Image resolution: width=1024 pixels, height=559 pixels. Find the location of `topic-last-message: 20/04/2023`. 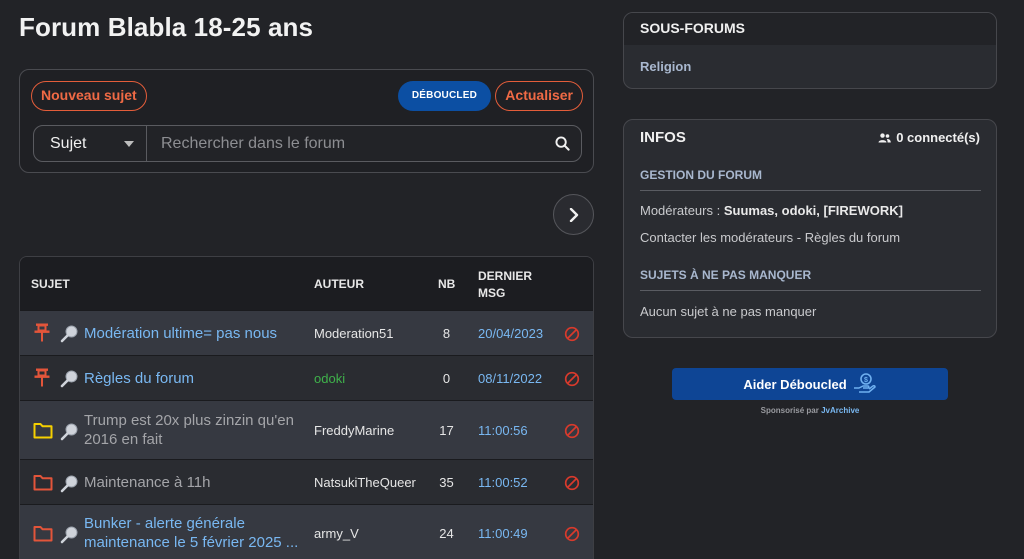

topic-last-message: 20/04/2023 is located at coordinates (510, 333).